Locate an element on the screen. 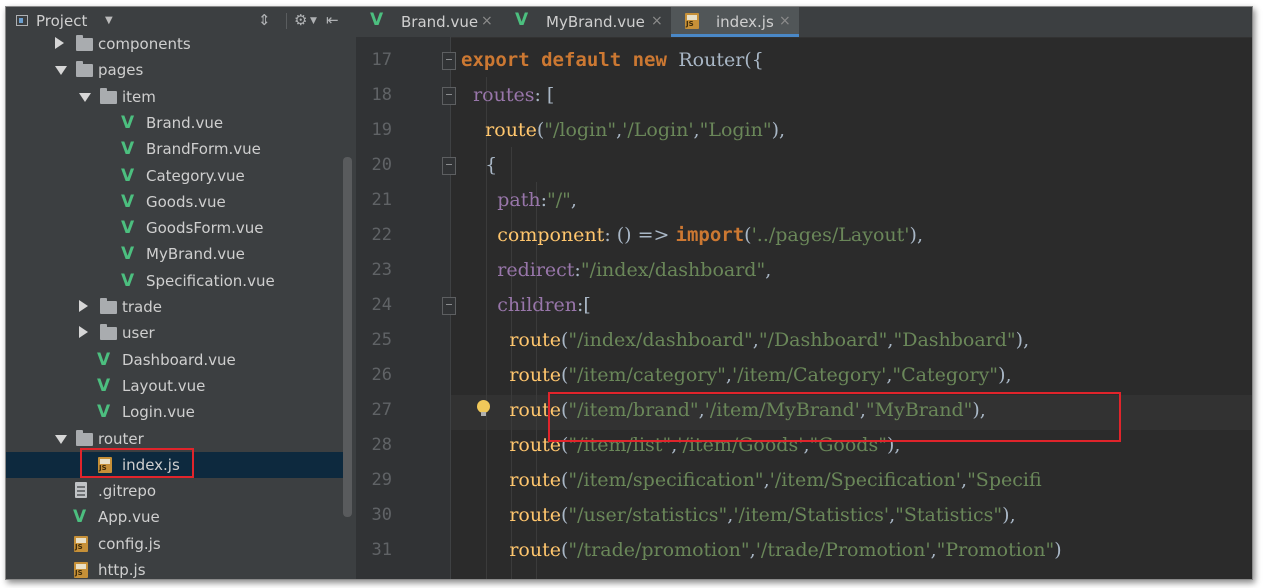  tree-item: http.js is located at coordinates (177, 568).